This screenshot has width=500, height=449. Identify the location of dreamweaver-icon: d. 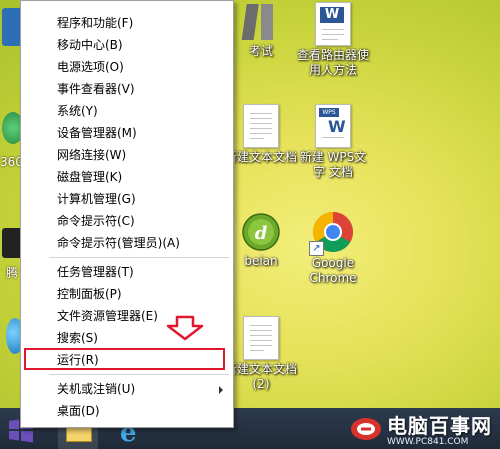
(261, 232).